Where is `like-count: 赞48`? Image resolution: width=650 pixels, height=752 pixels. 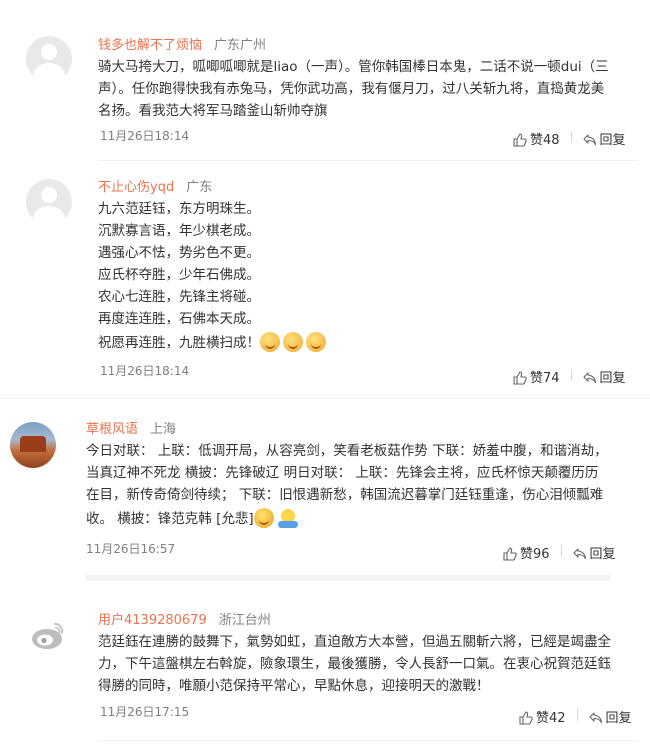
like-count: 赞48 is located at coordinates (545, 140).